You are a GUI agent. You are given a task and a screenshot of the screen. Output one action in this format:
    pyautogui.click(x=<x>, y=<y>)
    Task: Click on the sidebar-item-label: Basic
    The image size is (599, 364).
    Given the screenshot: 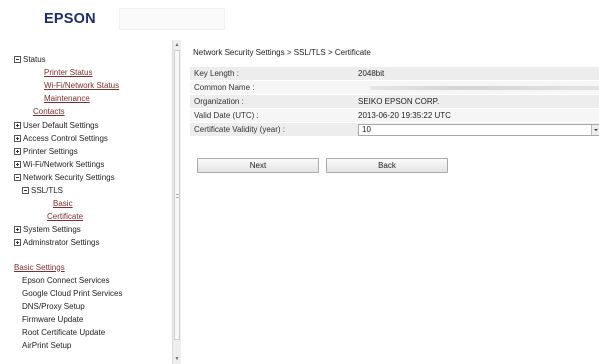 What is the action you would take?
    pyautogui.click(x=63, y=204)
    